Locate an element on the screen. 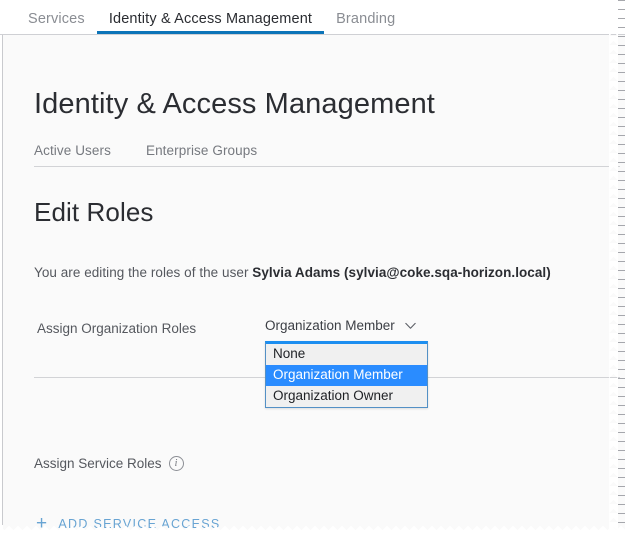  assign-service-roles-label: Assign Service Roles i is located at coordinates (109, 463).